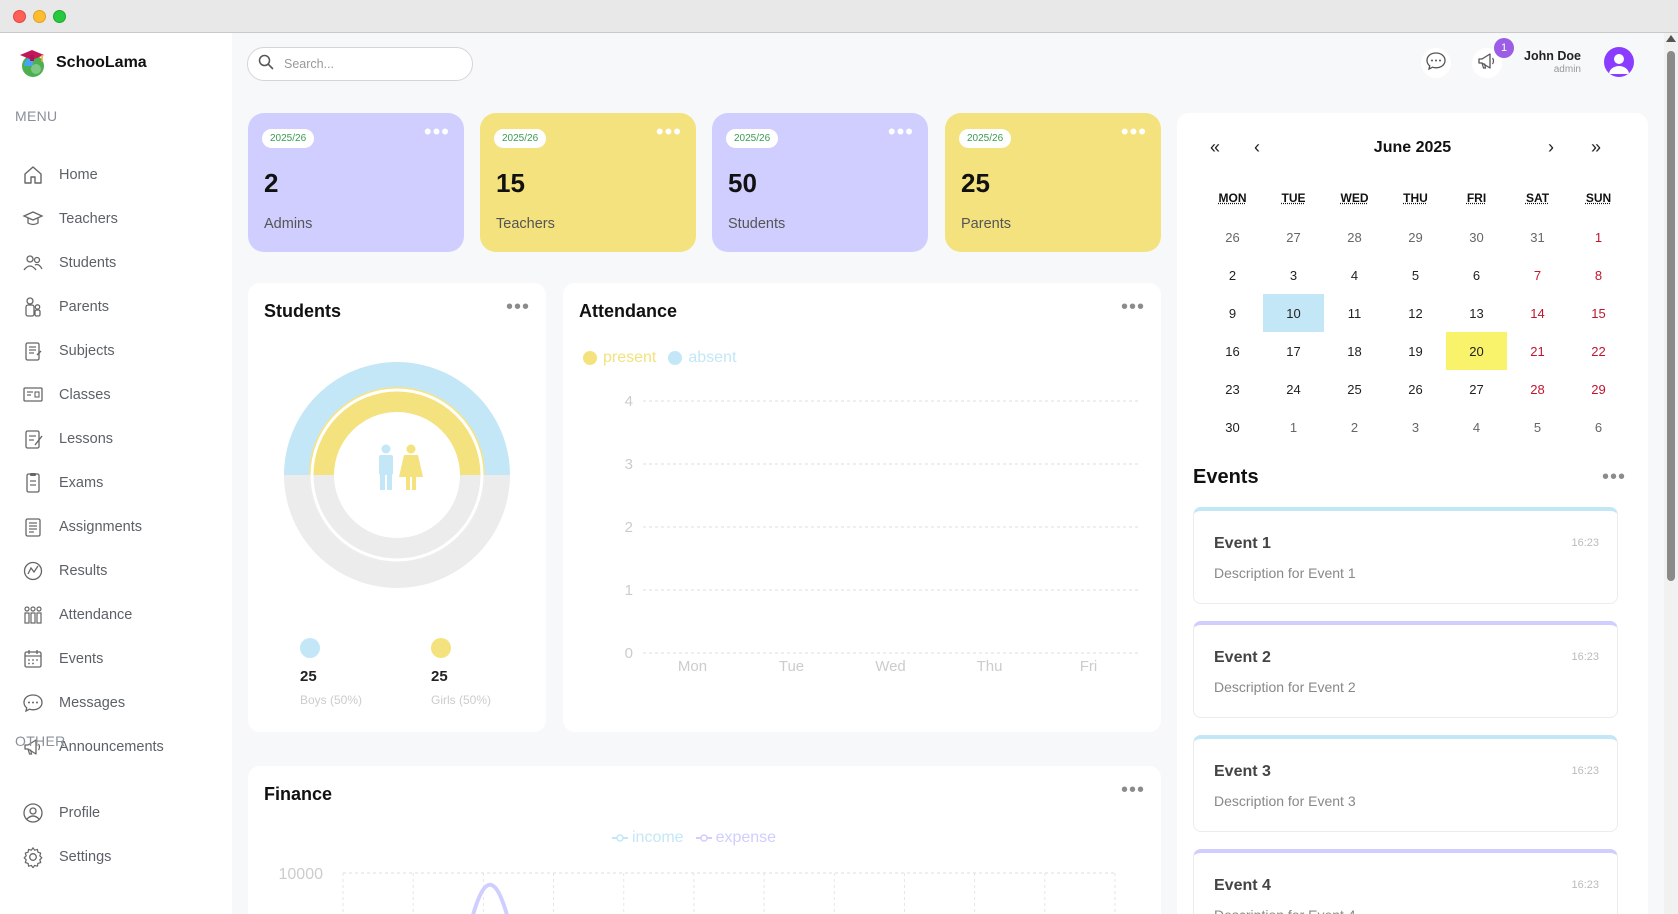 This screenshot has height=914, width=1678. I want to click on calendar-day: 19, so click(1415, 351).